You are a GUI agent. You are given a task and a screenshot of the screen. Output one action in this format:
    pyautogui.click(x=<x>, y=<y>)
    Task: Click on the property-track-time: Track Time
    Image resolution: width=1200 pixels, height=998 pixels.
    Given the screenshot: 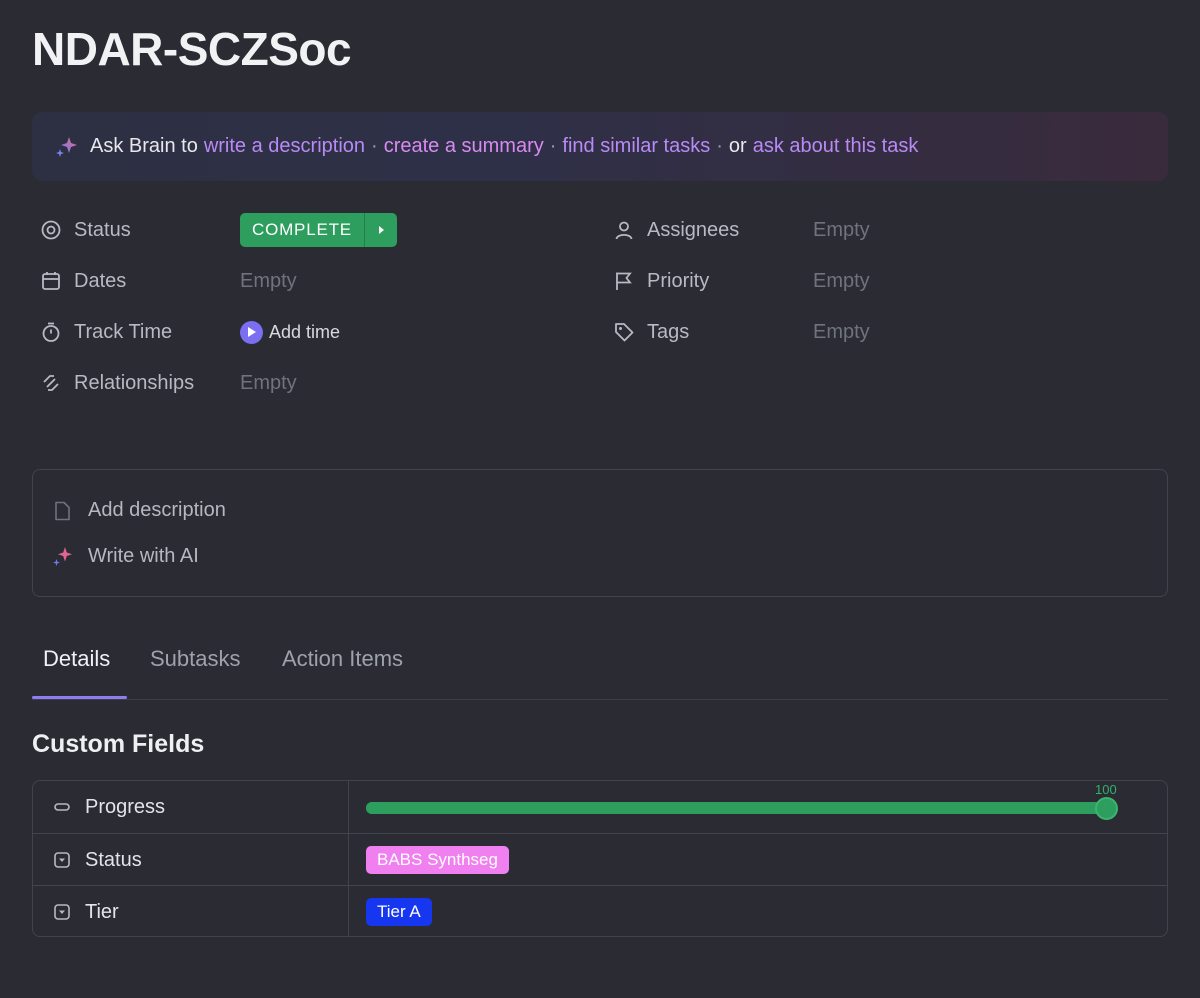 What is the action you would take?
    pyautogui.click(x=106, y=332)
    